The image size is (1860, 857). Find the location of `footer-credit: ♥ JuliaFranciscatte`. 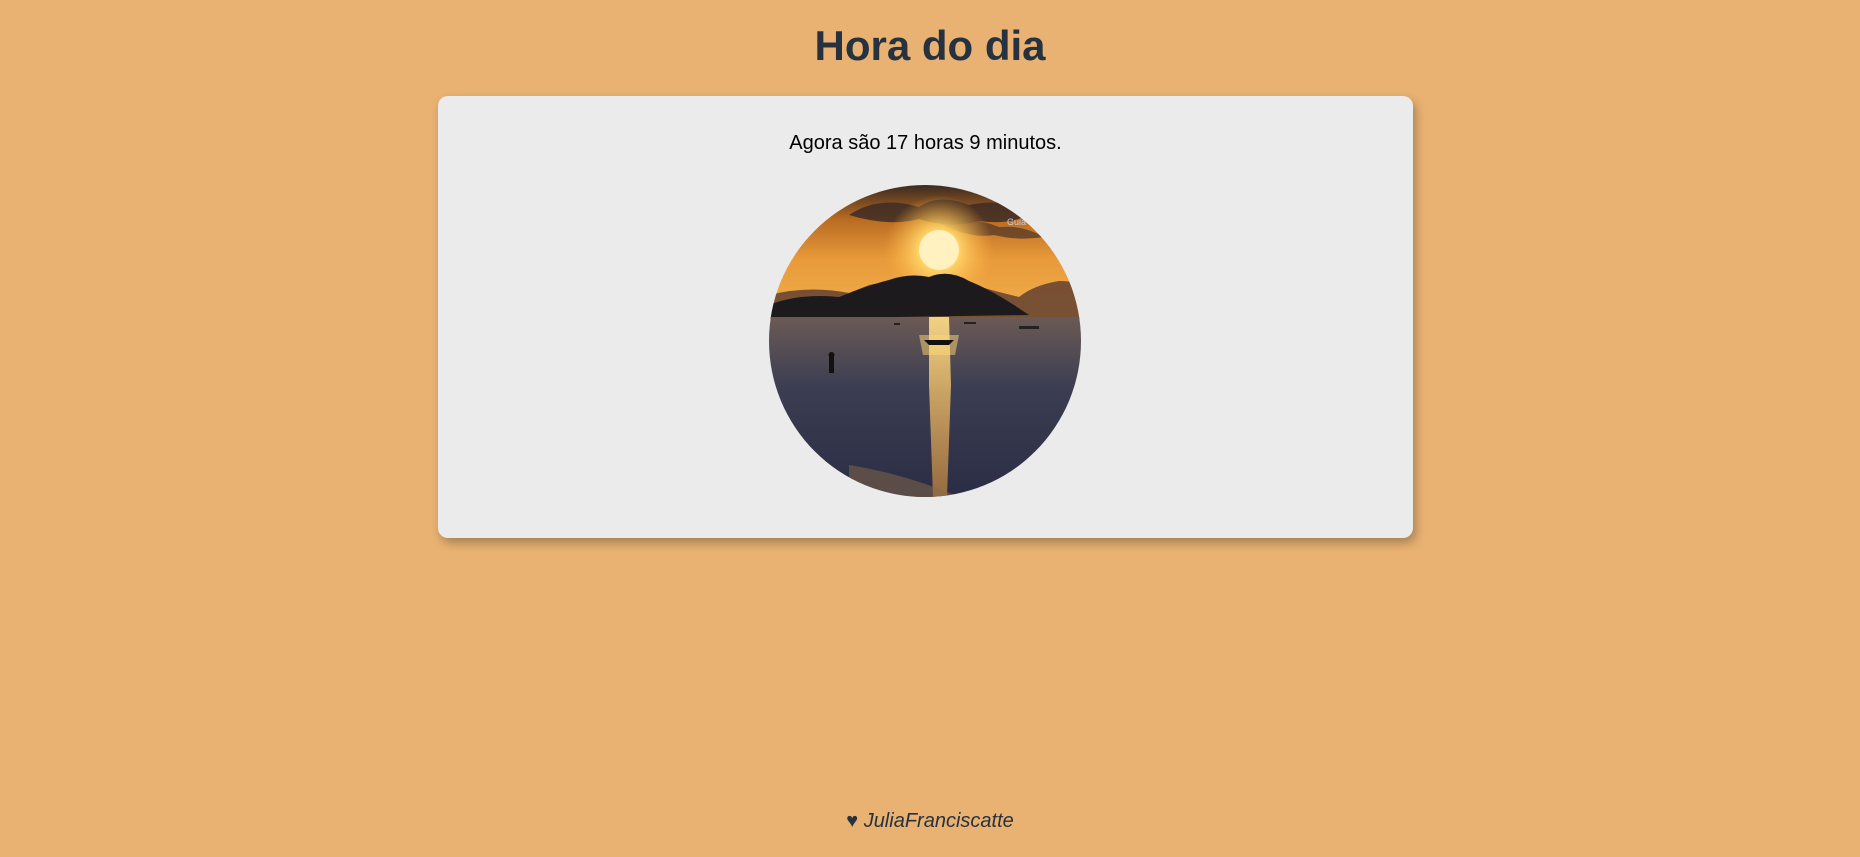

footer-credit: ♥ JuliaFranciscatte is located at coordinates (930, 821).